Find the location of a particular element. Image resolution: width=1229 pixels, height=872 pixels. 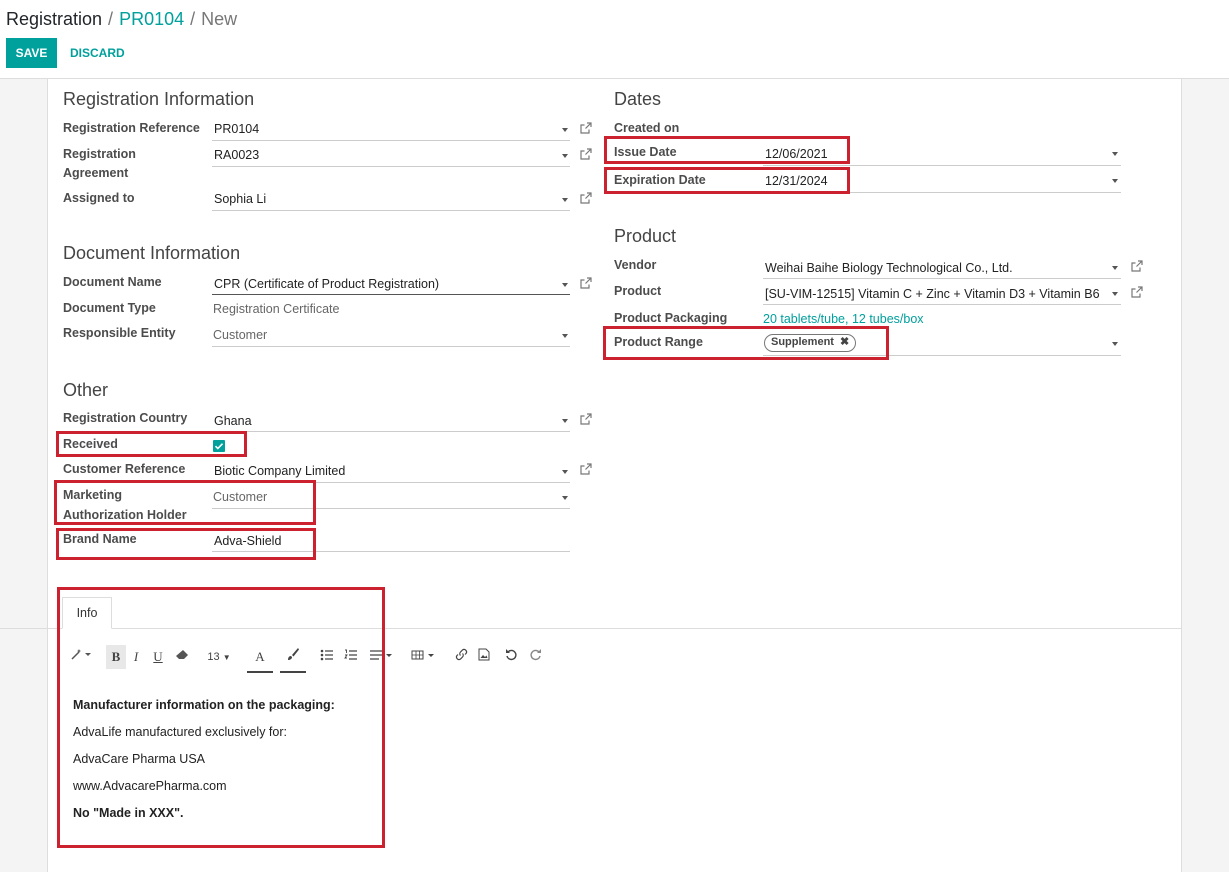

document-name-label: Document Name is located at coordinates (112, 282).